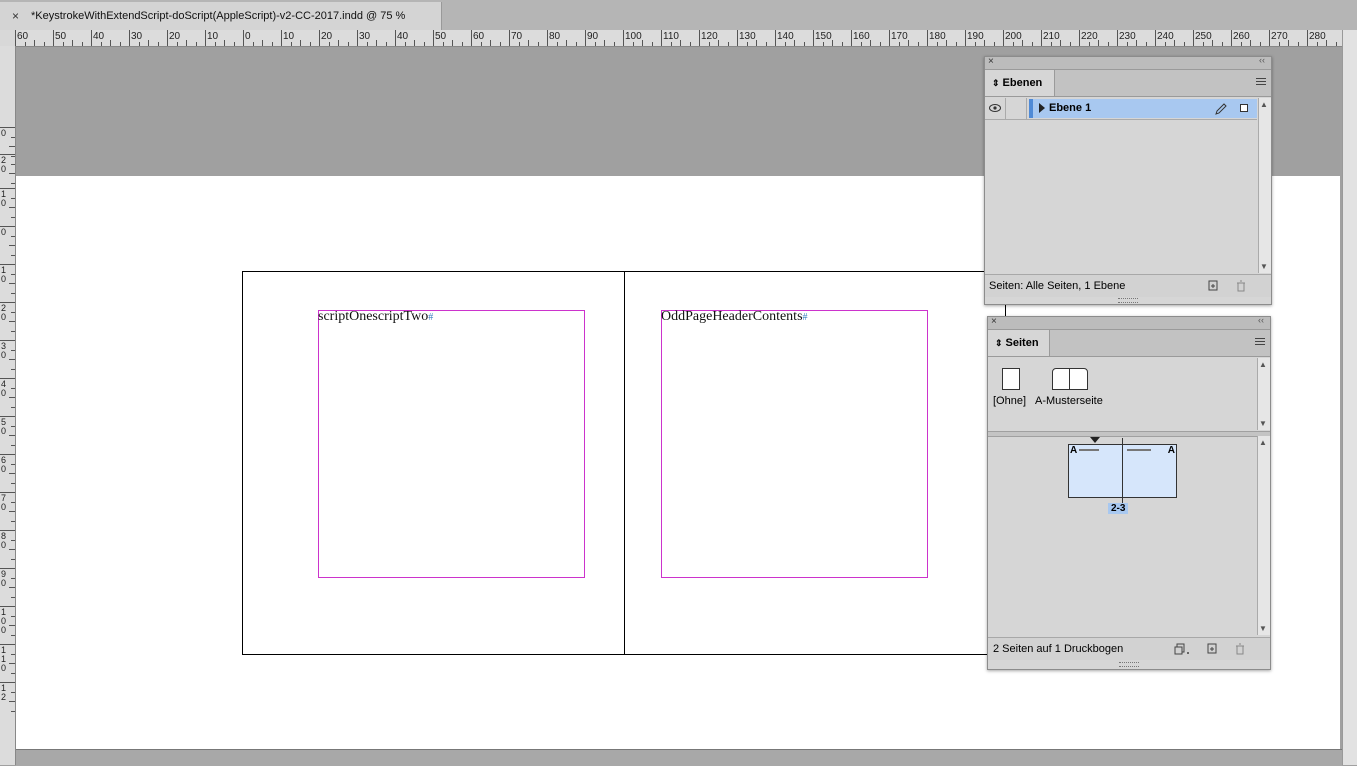 The height and width of the screenshot is (766, 1357). Describe the element at coordinates (1171, 450) in the screenshot. I see `right-page-master-prefix: A` at that location.